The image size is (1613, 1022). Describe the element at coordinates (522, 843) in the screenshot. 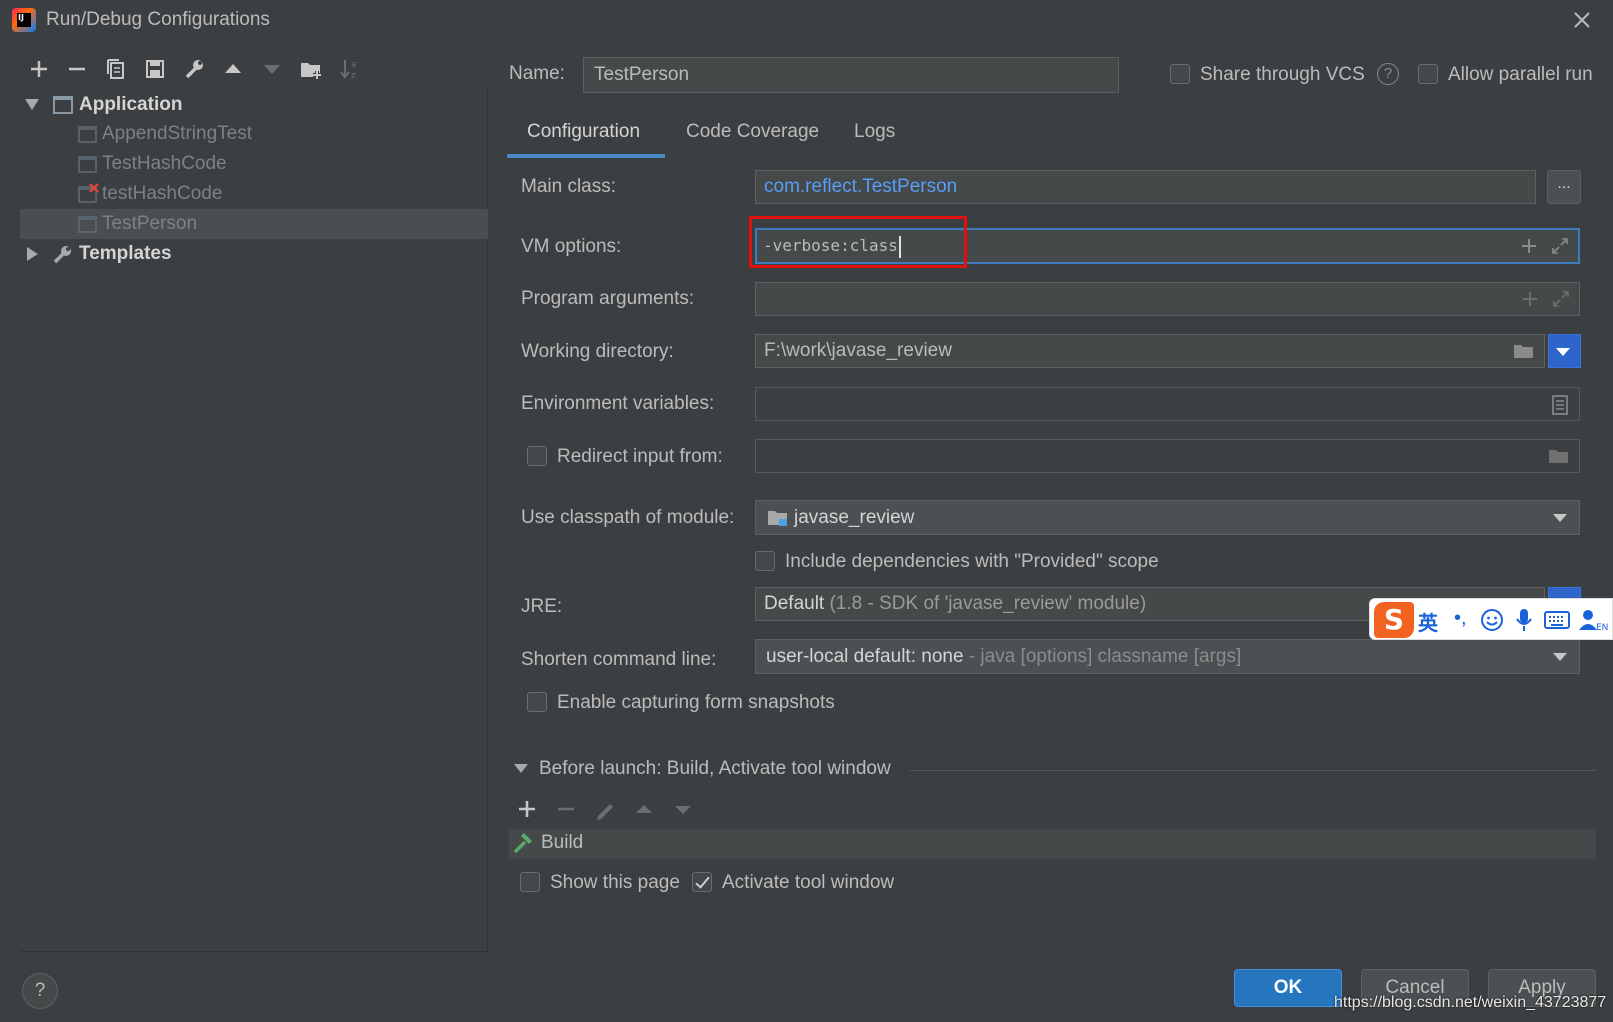

I see `hammer-icon` at that location.